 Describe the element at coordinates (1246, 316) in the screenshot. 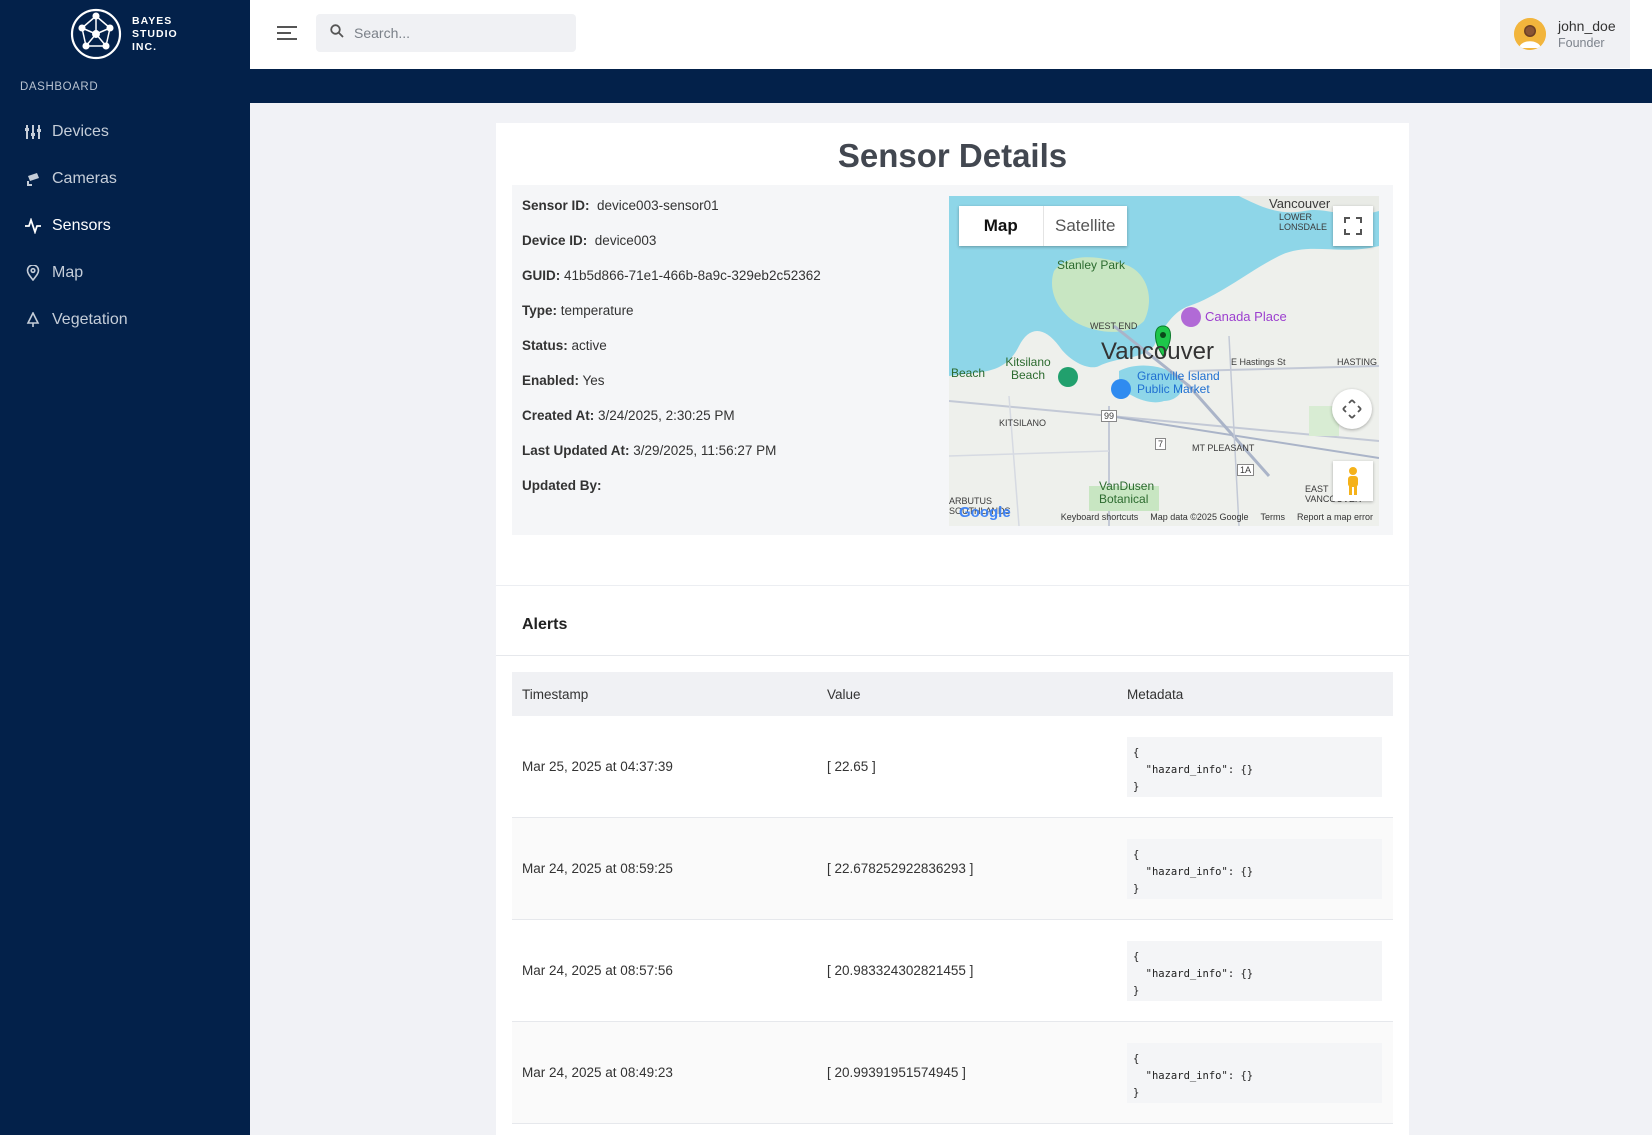

I see `map-label-canada-place: Canada Place` at that location.